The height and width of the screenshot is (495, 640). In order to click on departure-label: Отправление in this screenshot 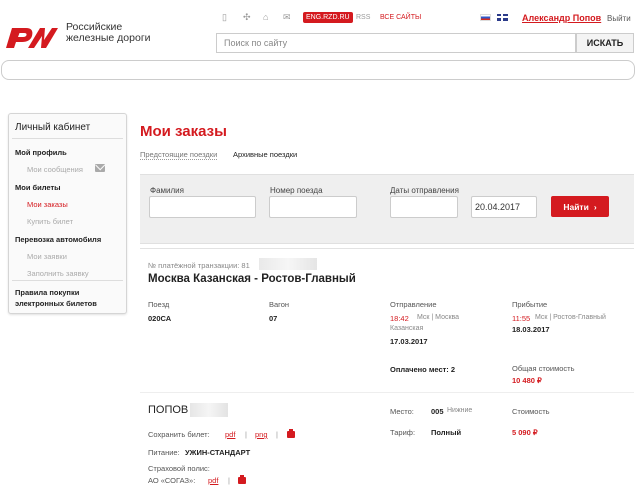, I will do `click(413, 304)`.